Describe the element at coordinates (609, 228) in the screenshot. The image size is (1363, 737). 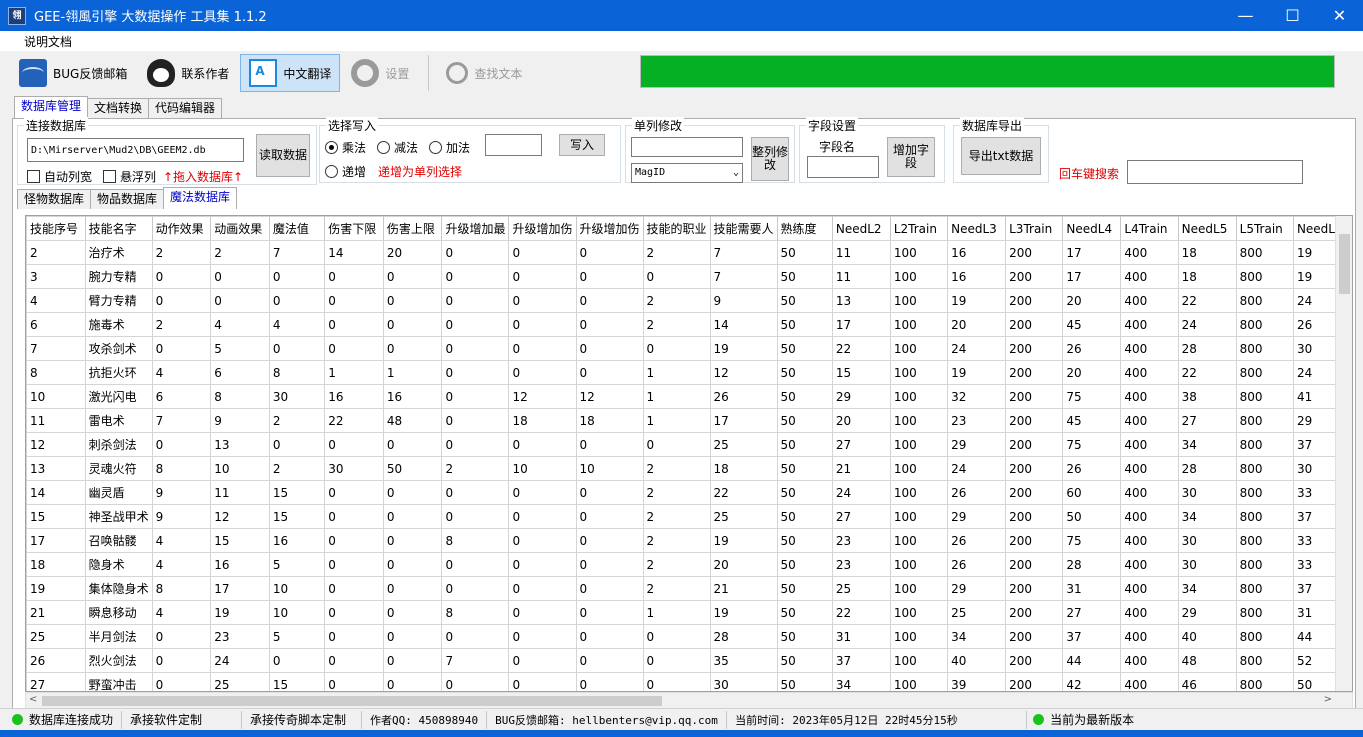
I see `column-header: 升级增加伤` at that location.